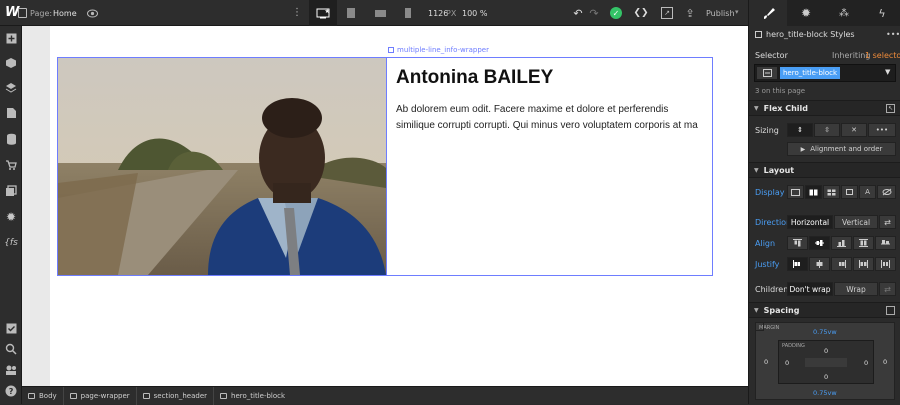 This screenshot has height=405, width=900. I want to click on tablet-icon, so click(351, 13).